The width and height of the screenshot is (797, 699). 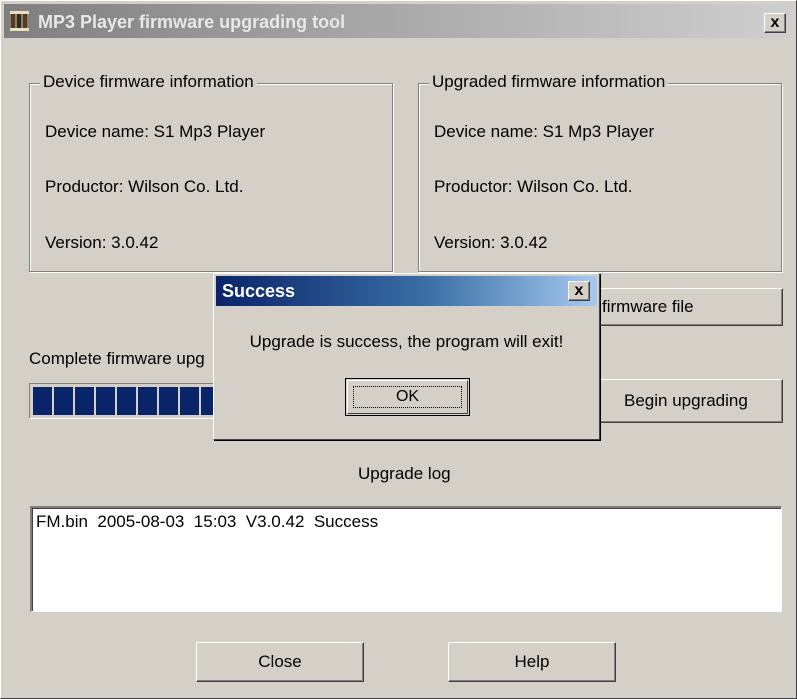 What do you see at coordinates (148, 82) in the screenshot?
I see `device-firmware-group-title: Device firmware information` at bounding box center [148, 82].